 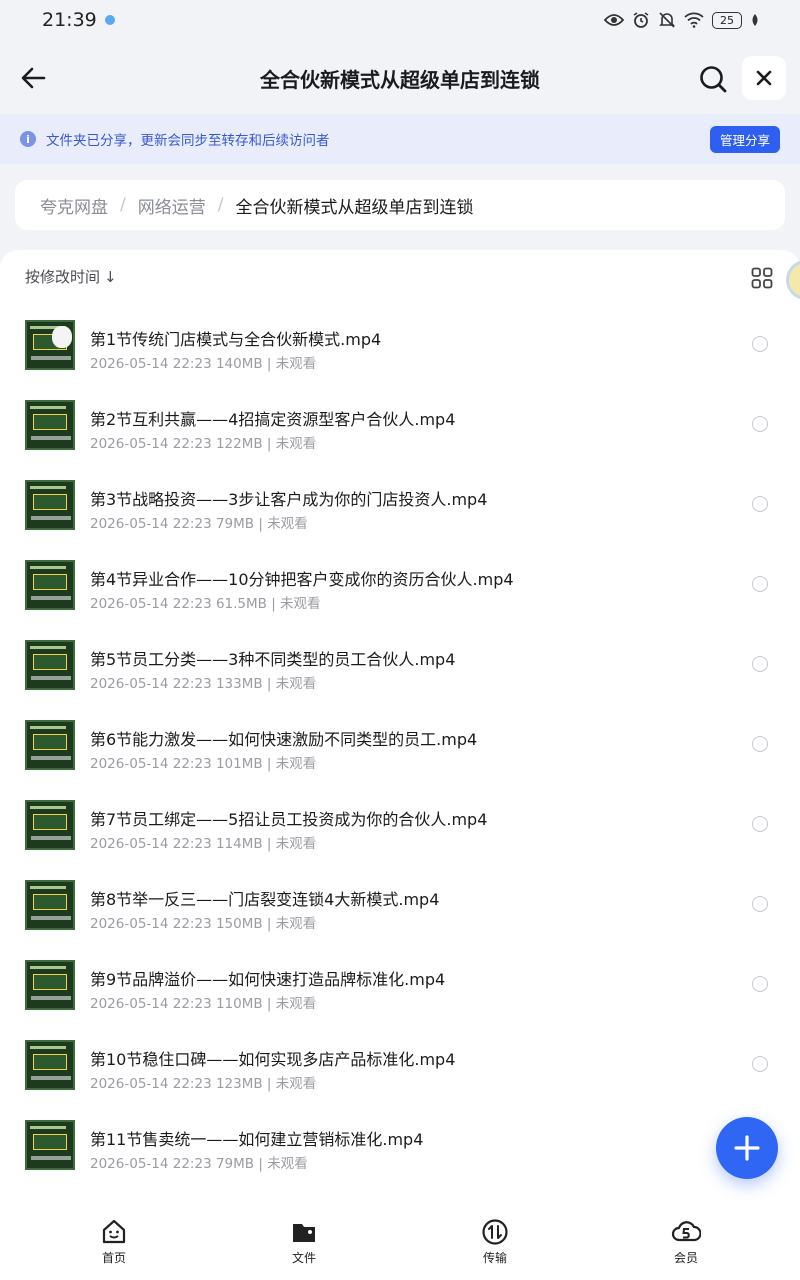 What do you see at coordinates (110, 276) in the screenshot?
I see `sort-arrow-icon: ↓` at bounding box center [110, 276].